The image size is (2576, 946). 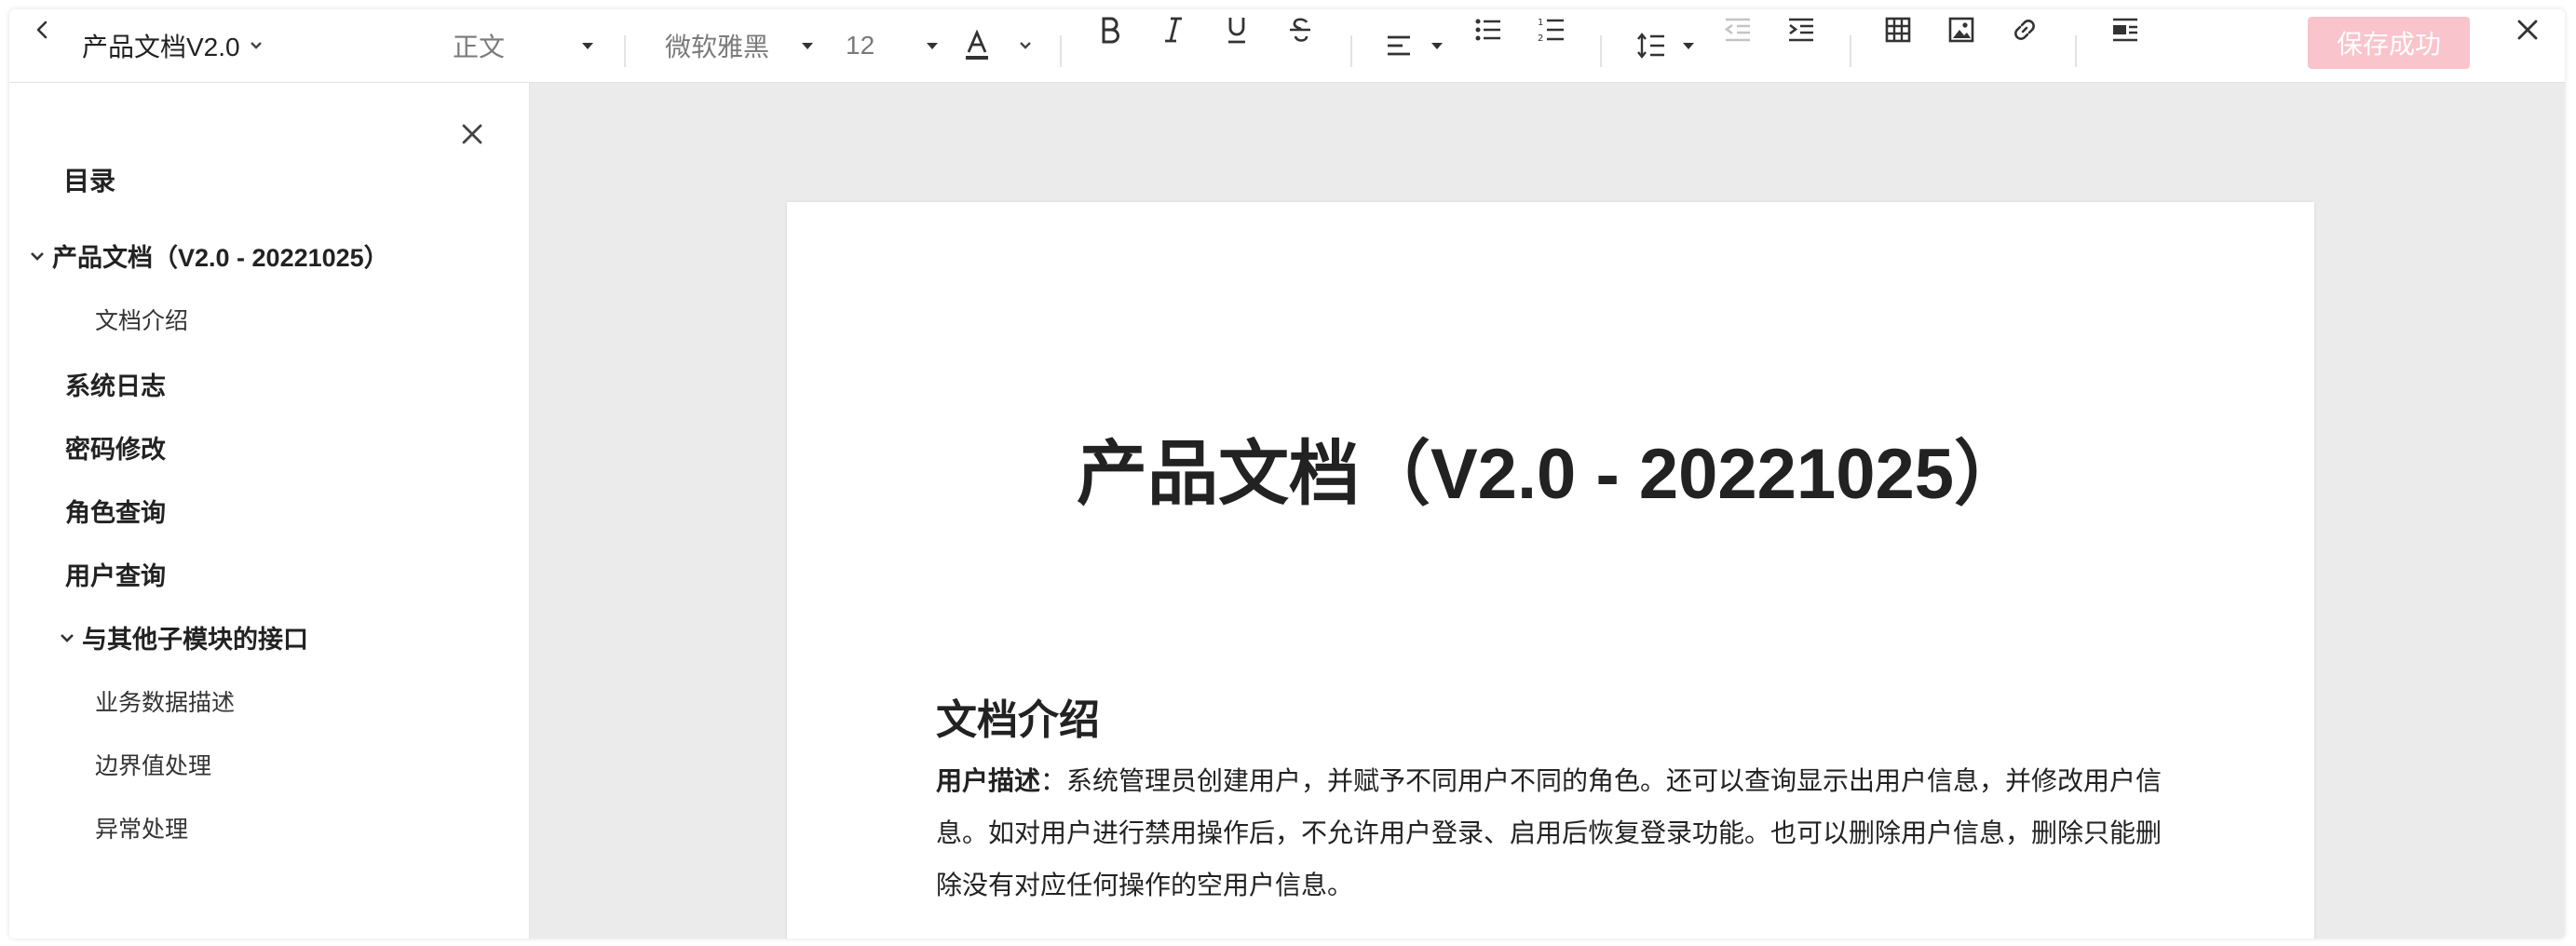 I want to click on document-title: 产品文档（V2.0 - 20221025）, so click(x=1551, y=474).